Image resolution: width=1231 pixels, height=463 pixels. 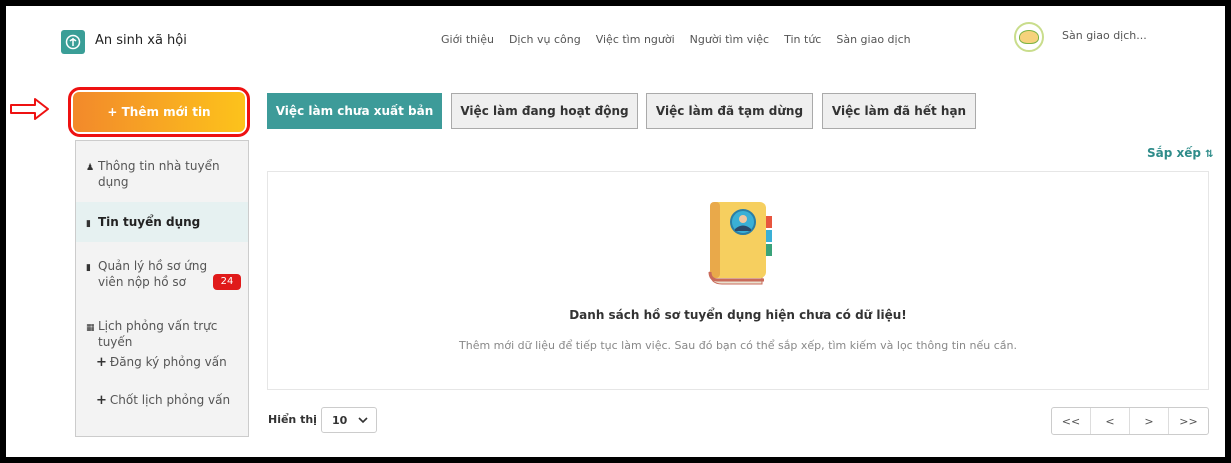 I want to click on sidebar-subitem-register-interview: + Đăng ký phỏng vấn, so click(x=161, y=362).